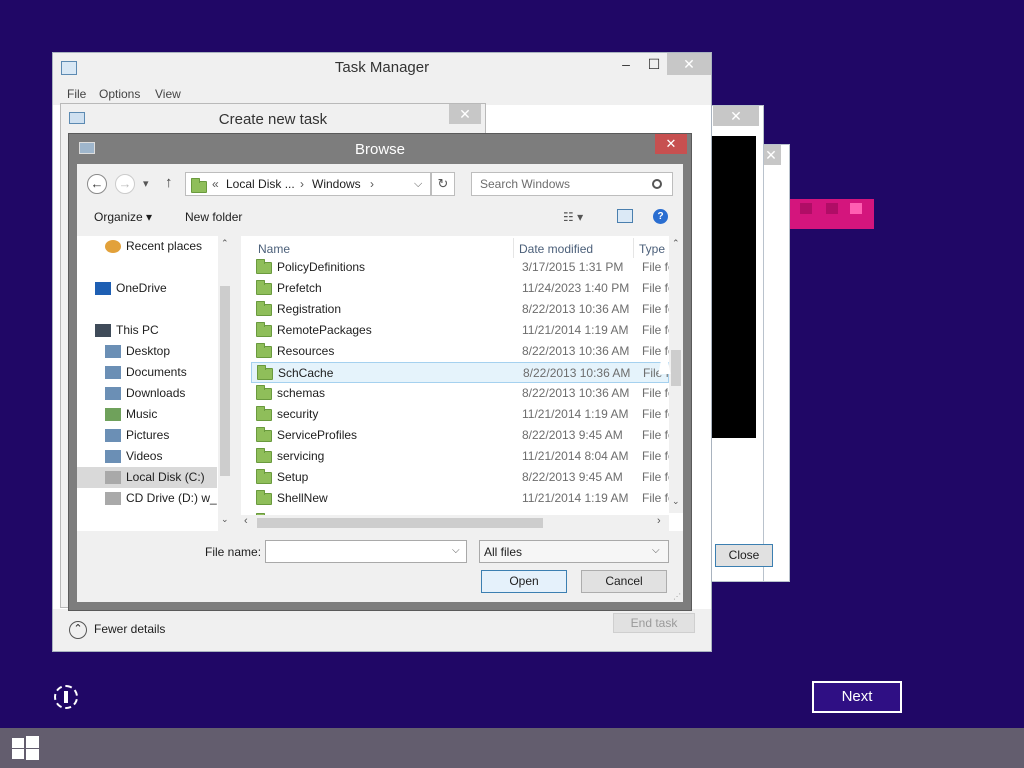 Image resolution: width=1024 pixels, height=768 pixels. I want to click on search-icon, so click(657, 184).